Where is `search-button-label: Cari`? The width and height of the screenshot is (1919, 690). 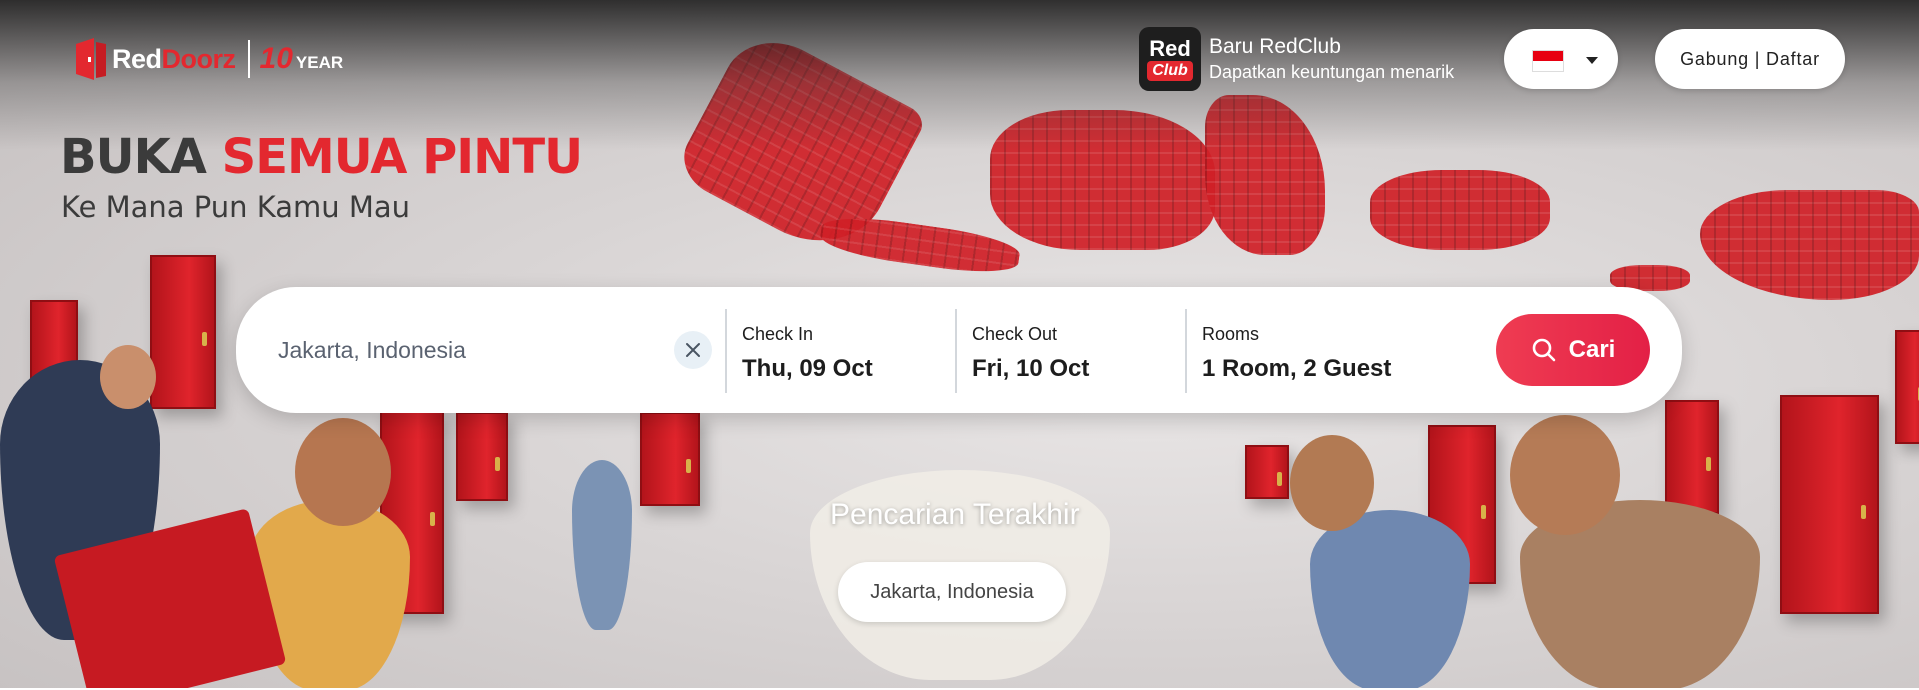 search-button-label: Cari is located at coordinates (1592, 349).